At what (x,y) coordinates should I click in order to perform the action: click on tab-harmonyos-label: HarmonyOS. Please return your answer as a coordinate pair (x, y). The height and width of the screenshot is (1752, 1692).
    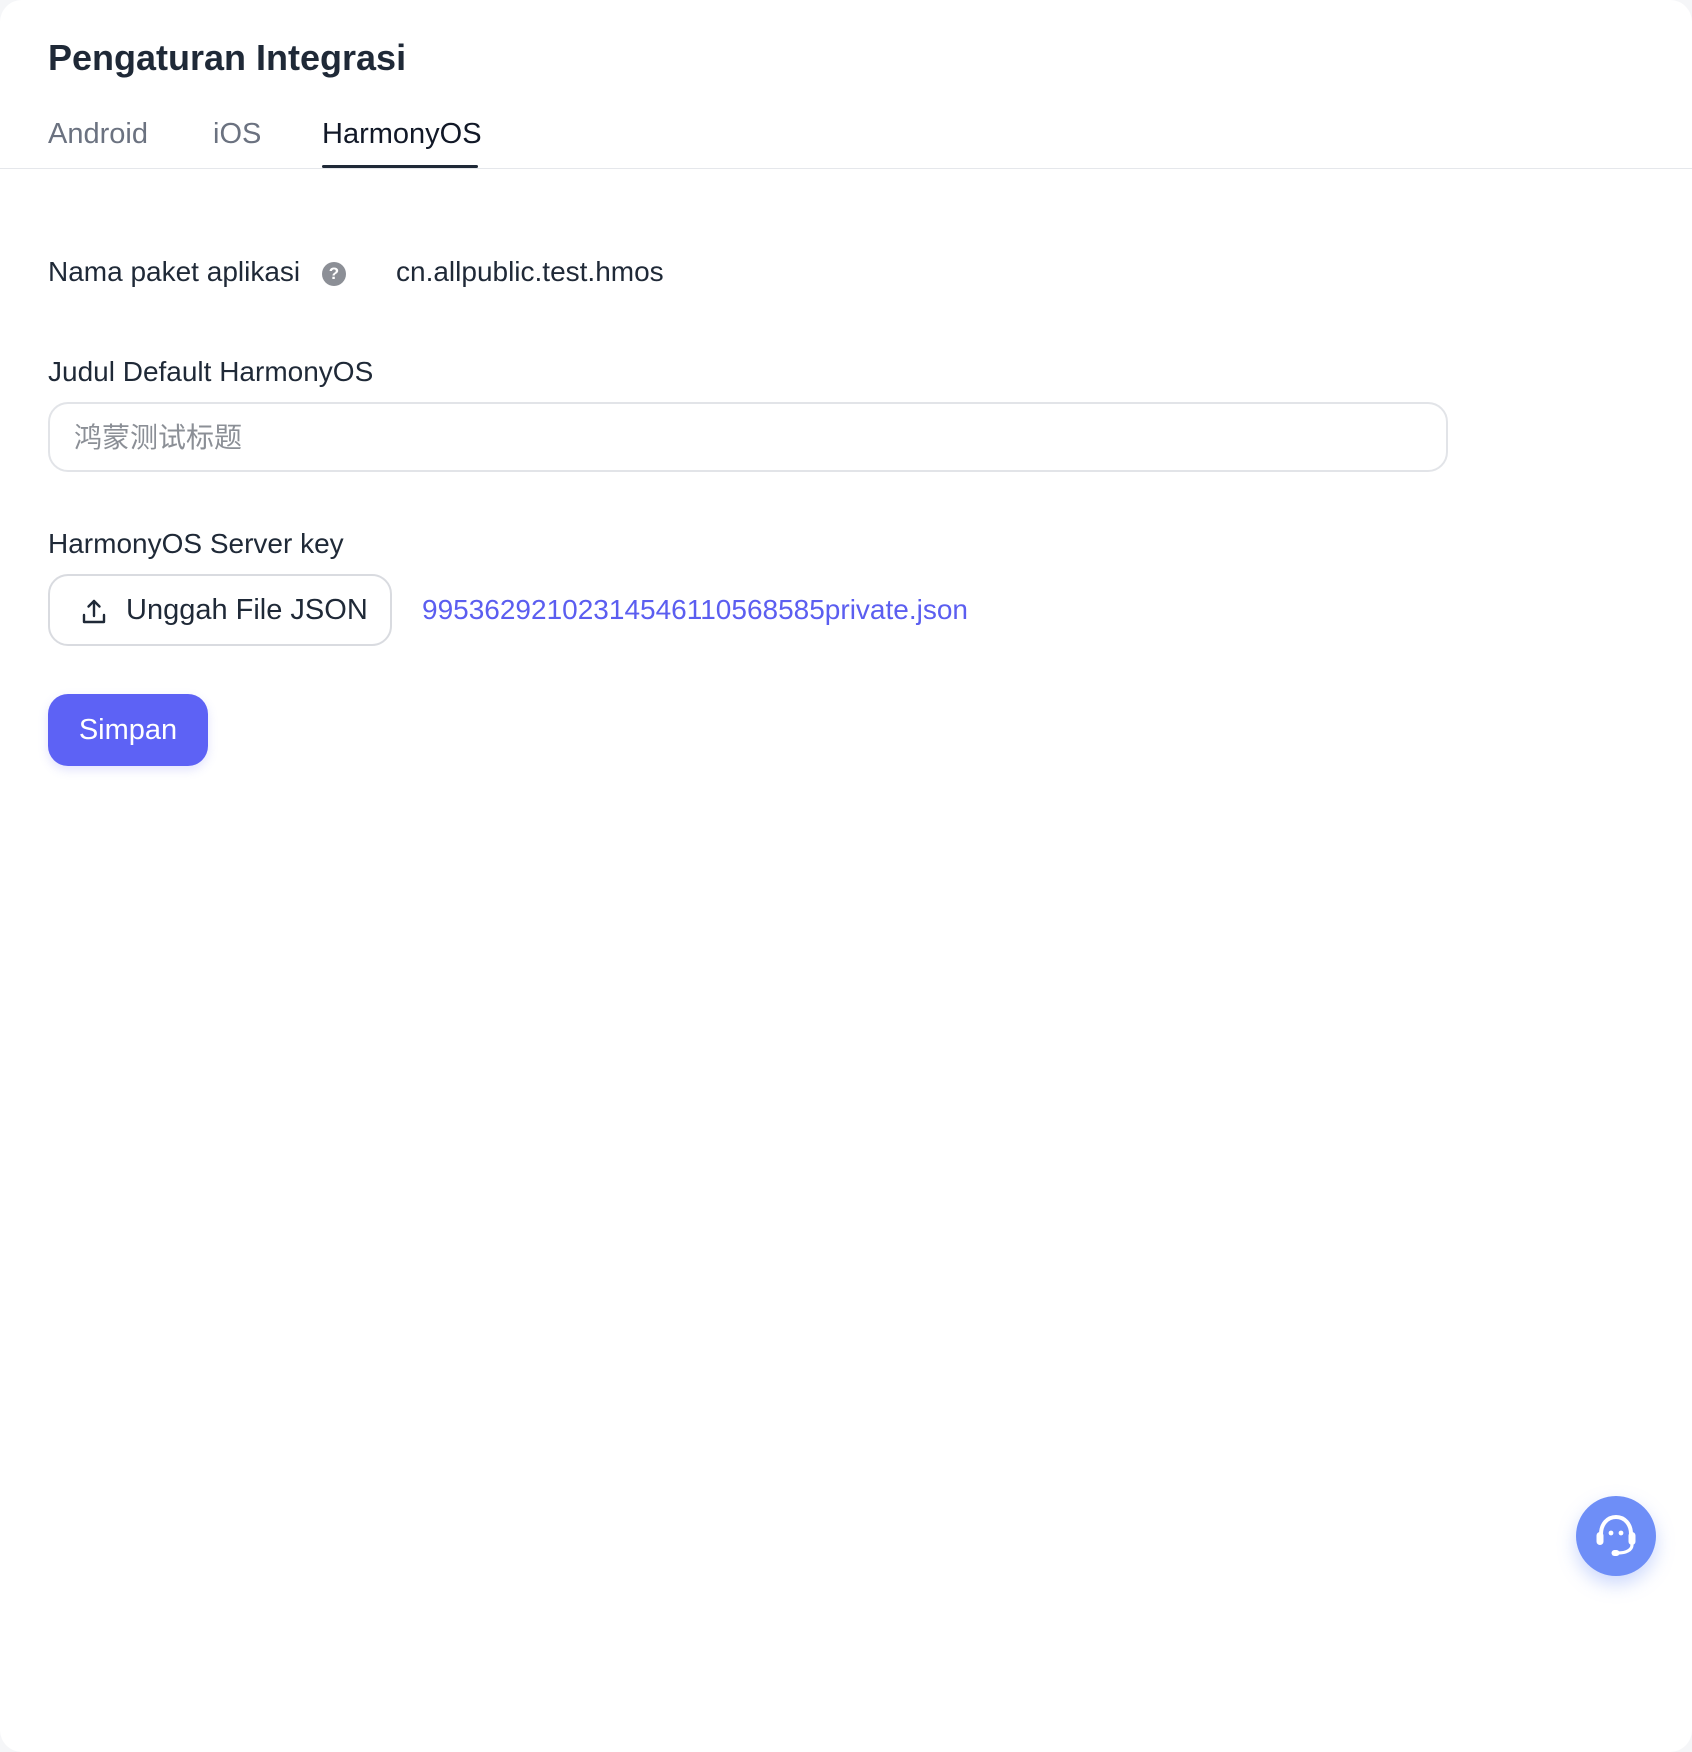
    Looking at the image, I should click on (402, 134).